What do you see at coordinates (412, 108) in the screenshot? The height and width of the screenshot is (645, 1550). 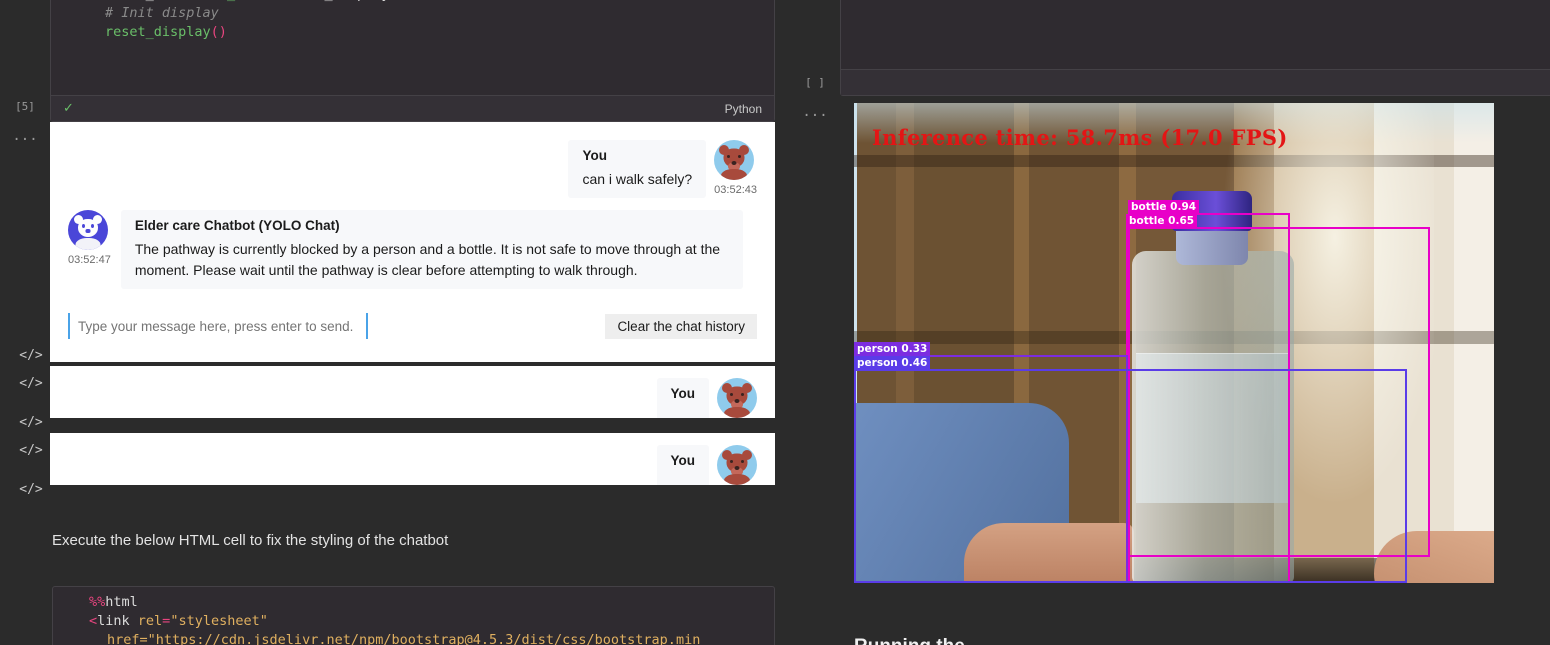 I see `cell-footer: ✓ Python` at bounding box center [412, 108].